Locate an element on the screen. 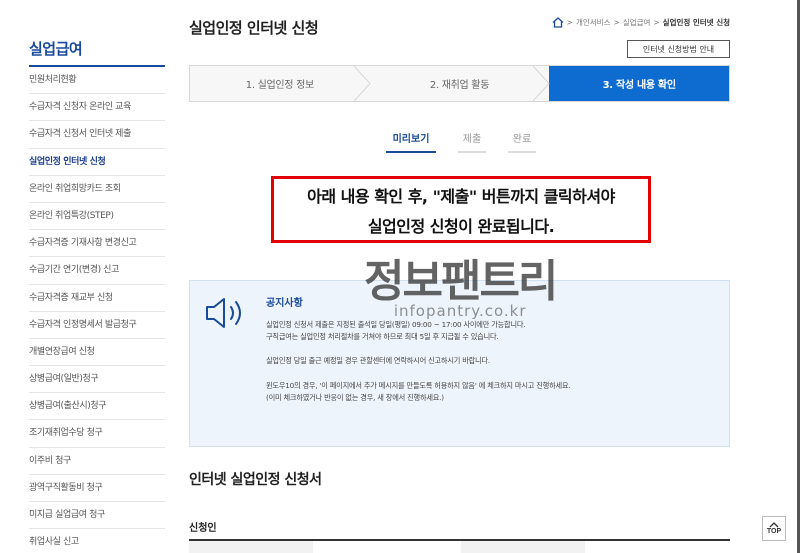 Image resolution: width=800 pixels, height=553 pixels. scroll-top-button: TOP is located at coordinates (774, 528).